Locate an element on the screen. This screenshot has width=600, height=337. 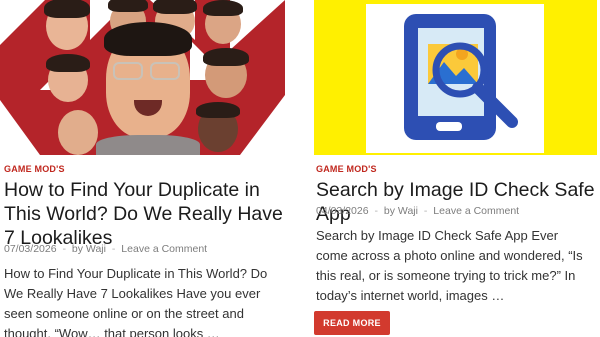
thumbnail-frame is located at coordinates (455, 78).